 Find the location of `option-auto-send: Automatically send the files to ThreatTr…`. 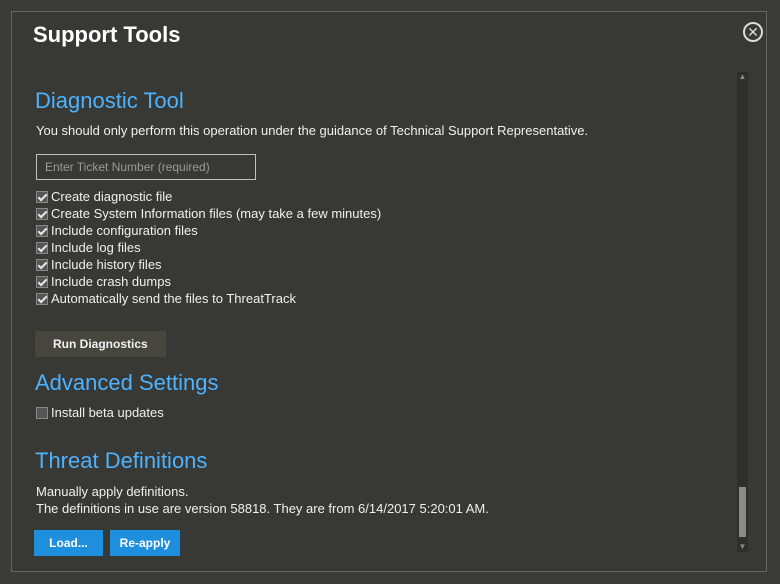

option-auto-send: Automatically send the files to ThreatTr… is located at coordinates (208, 298).